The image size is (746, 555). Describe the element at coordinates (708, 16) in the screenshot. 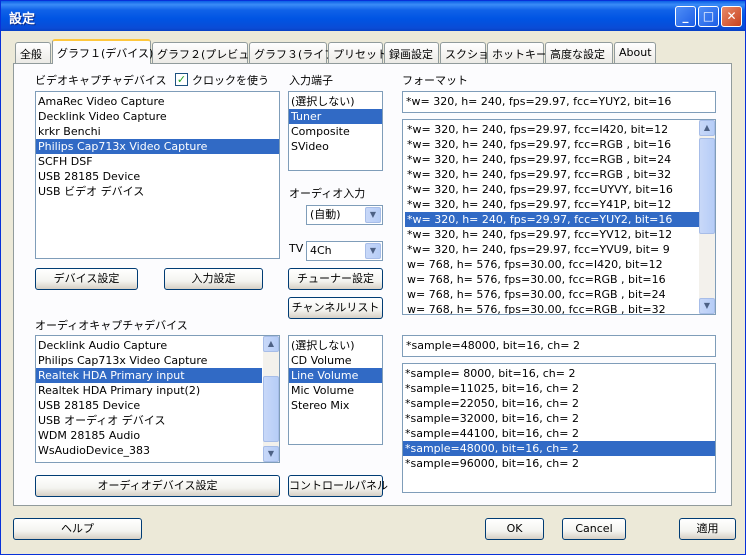

I see `maximize-button: □` at that location.